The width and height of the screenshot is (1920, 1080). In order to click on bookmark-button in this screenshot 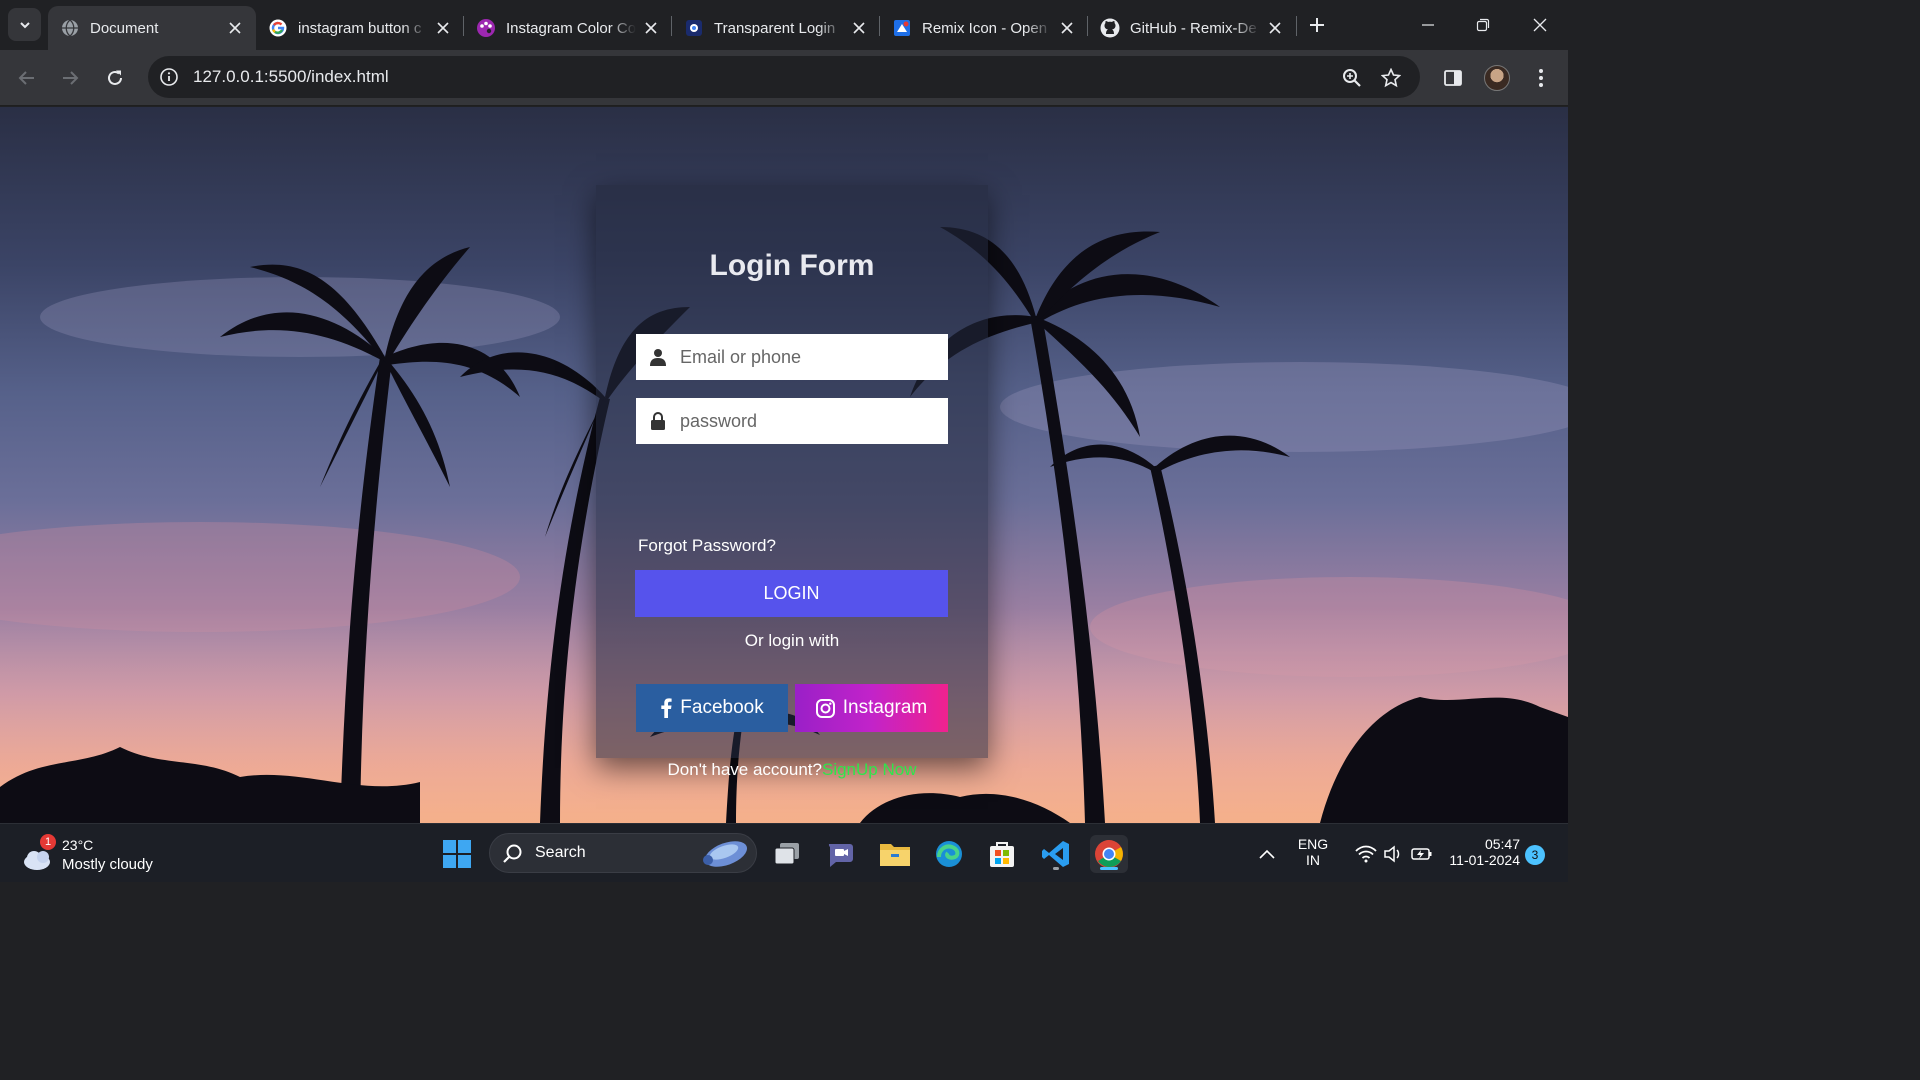, I will do `click(1391, 78)`.